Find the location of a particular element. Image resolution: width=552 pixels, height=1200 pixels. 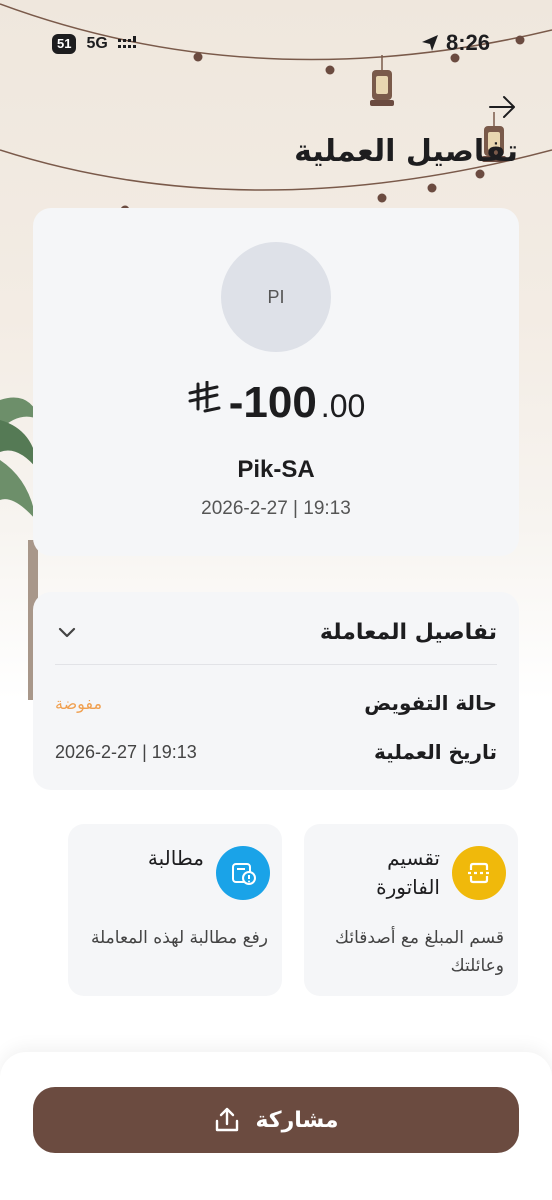

amount-integer: -100 is located at coordinates (272, 402).